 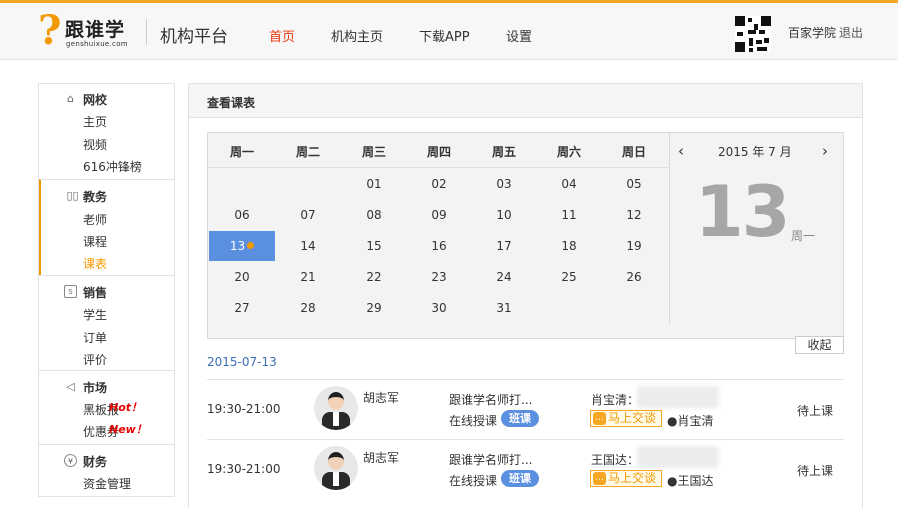 What do you see at coordinates (87, 31) in the screenshot?
I see `logo: ? 跟谁学 genshuixue.com` at bounding box center [87, 31].